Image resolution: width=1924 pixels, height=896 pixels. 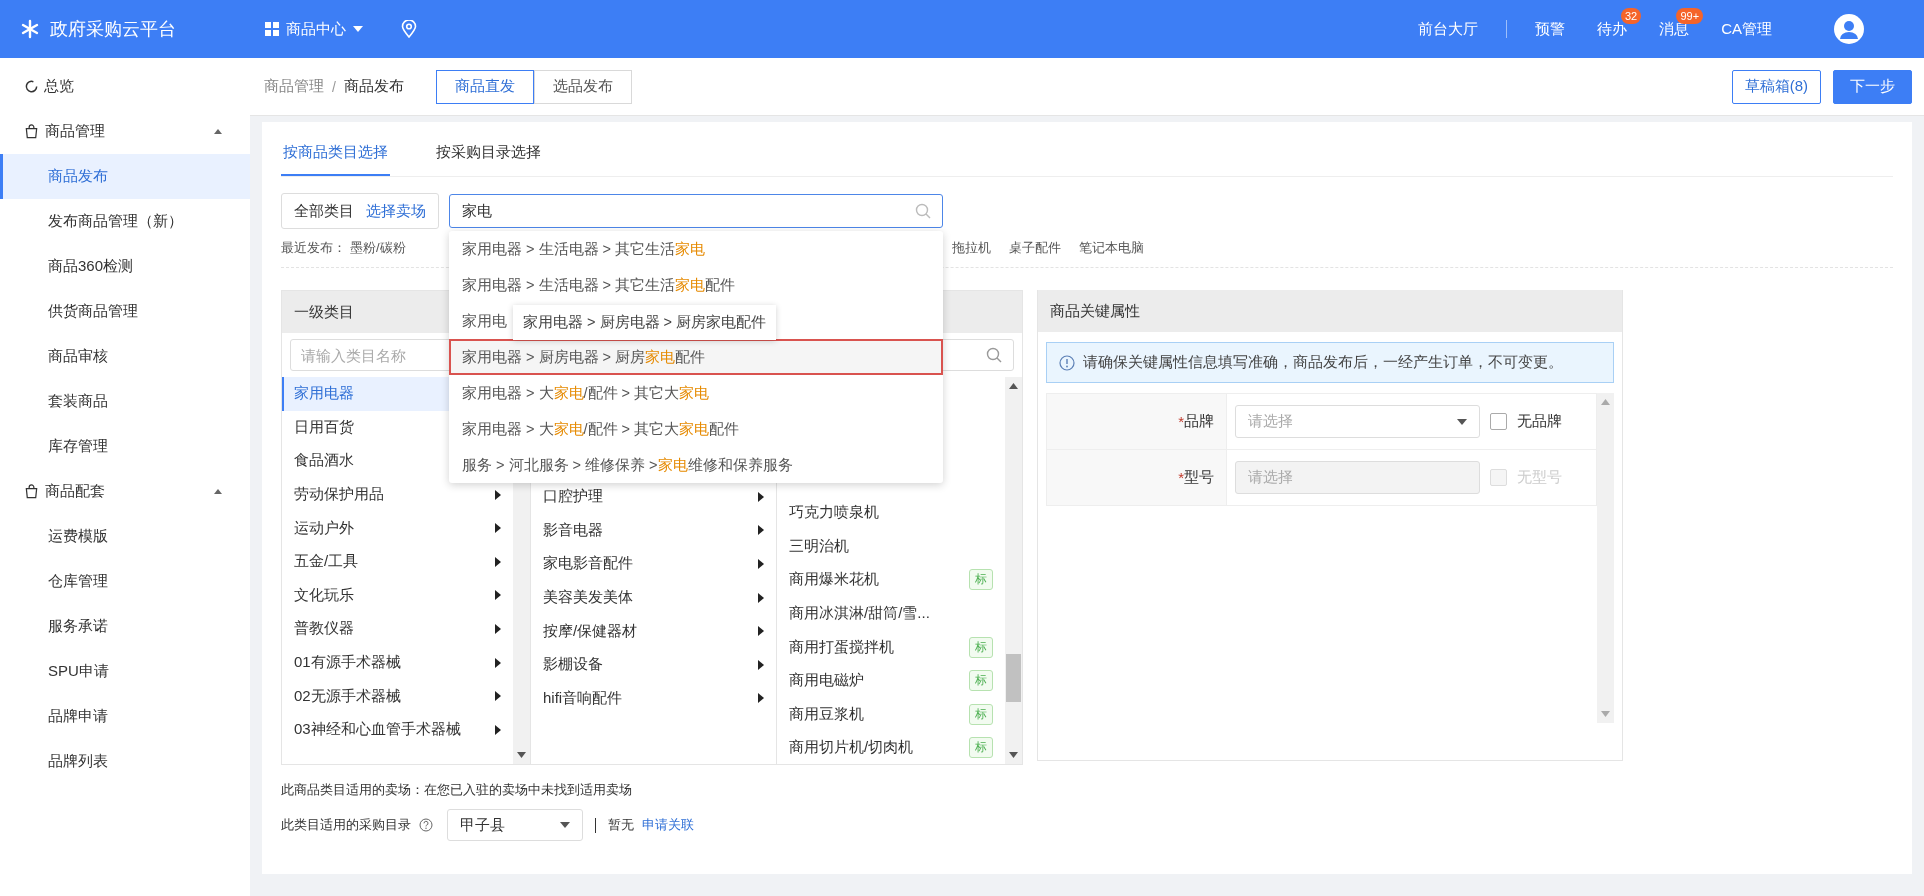 I want to click on scope-label: 全部类目, so click(x=324, y=211).